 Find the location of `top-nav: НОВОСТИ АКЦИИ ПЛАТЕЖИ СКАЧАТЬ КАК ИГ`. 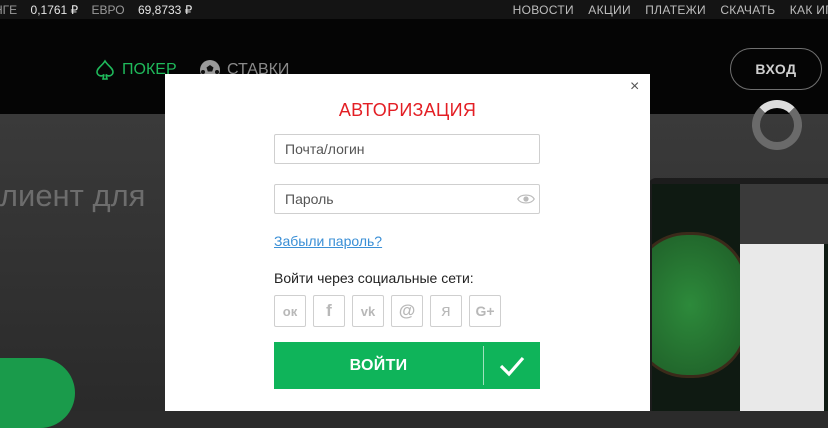

top-nav: НОВОСТИ АКЦИИ ПЛАТЕЖИ СКАЧАТЬ КАК ИГ is located at coordinates (665, 10).